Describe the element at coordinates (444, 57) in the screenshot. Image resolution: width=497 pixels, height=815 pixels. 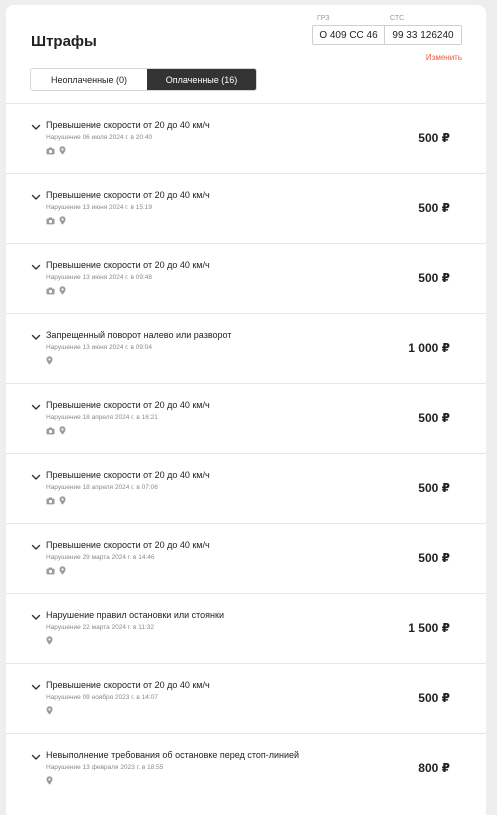
I see `change-link: Изменить` at that location.